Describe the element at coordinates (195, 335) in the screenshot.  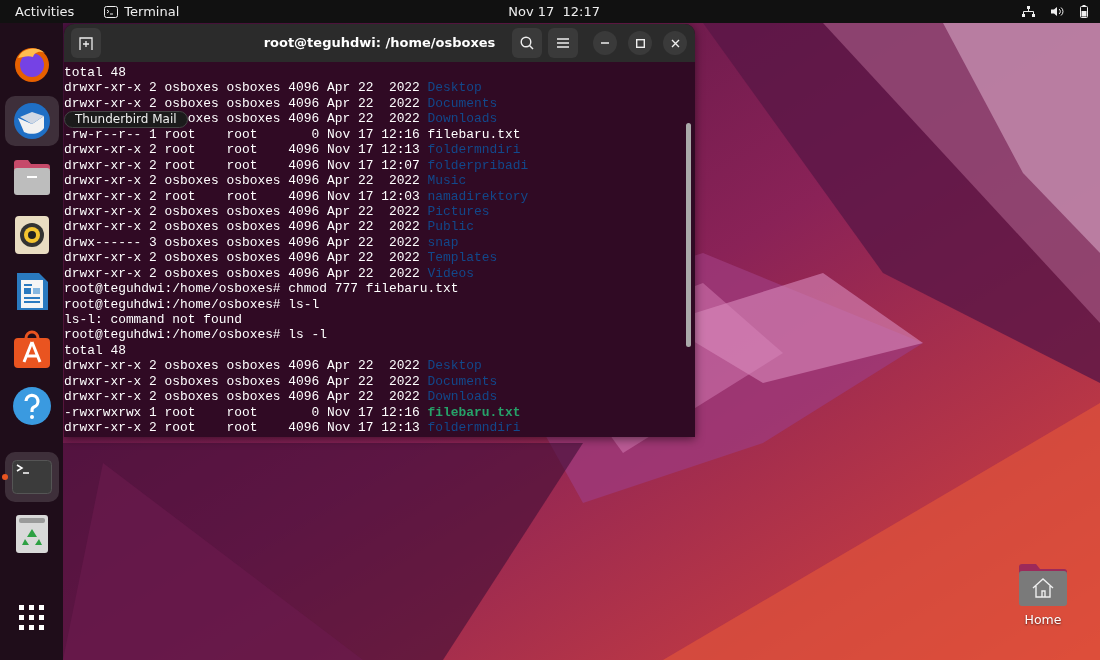
I see `terminal-line: root@teguhdwi:/home/osboxes# ls -l` at that location.